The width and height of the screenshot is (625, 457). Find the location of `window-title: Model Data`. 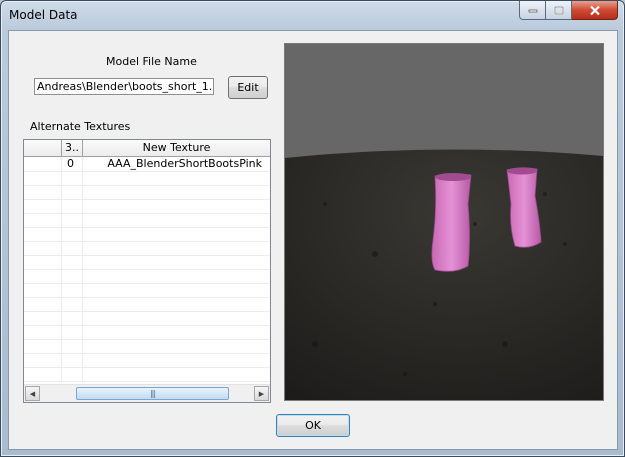

window-title: Model Data is located at coordinates (43, 15).